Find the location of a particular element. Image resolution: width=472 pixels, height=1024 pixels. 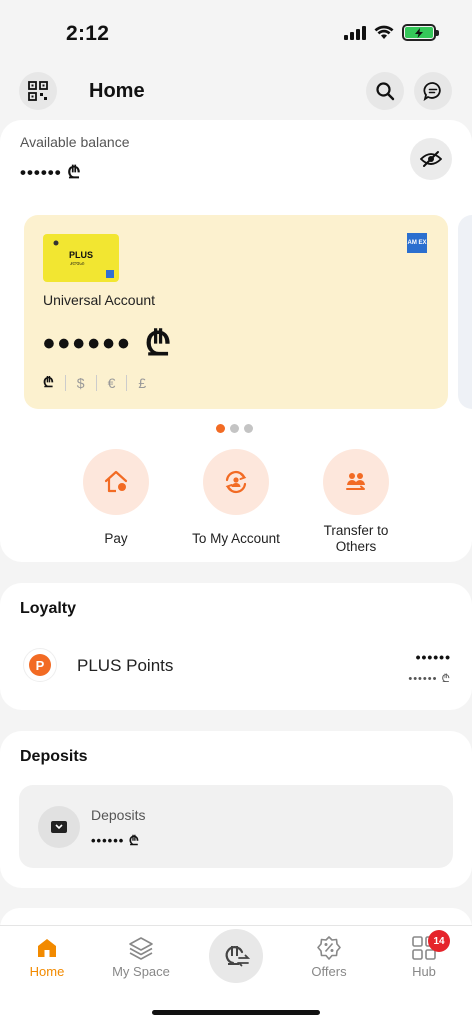

home-icon is located at coordinates (47, 948).